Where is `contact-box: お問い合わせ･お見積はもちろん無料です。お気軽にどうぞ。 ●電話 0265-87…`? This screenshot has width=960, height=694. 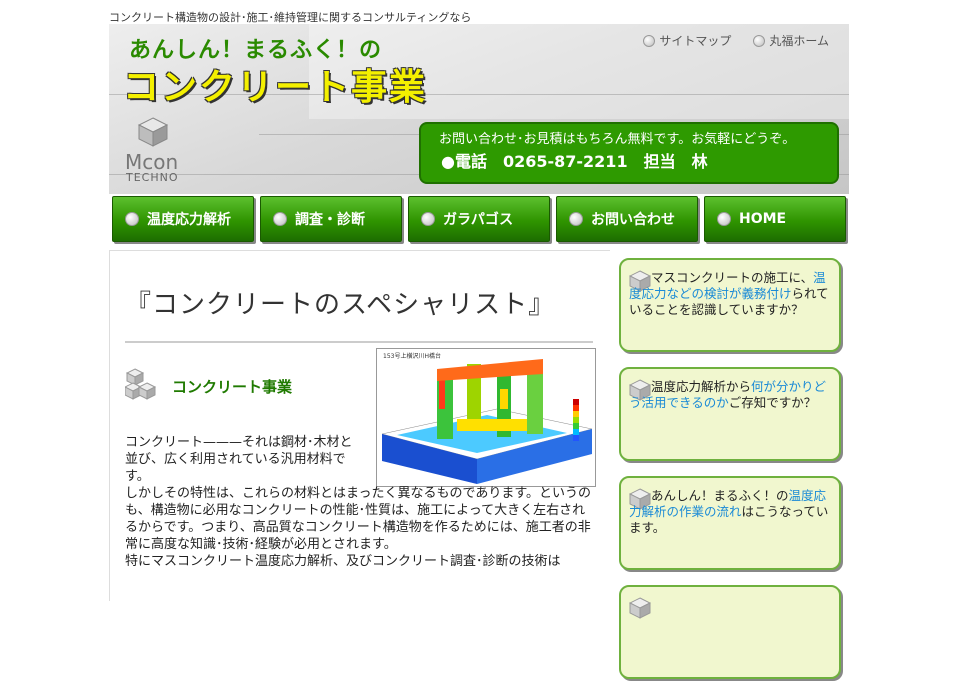
contact-box: お問い合わせ･お見積はもちろん無料です。お気軽にどうぞ。 ●電話 0265-87… is located at coordinates (629, 153).